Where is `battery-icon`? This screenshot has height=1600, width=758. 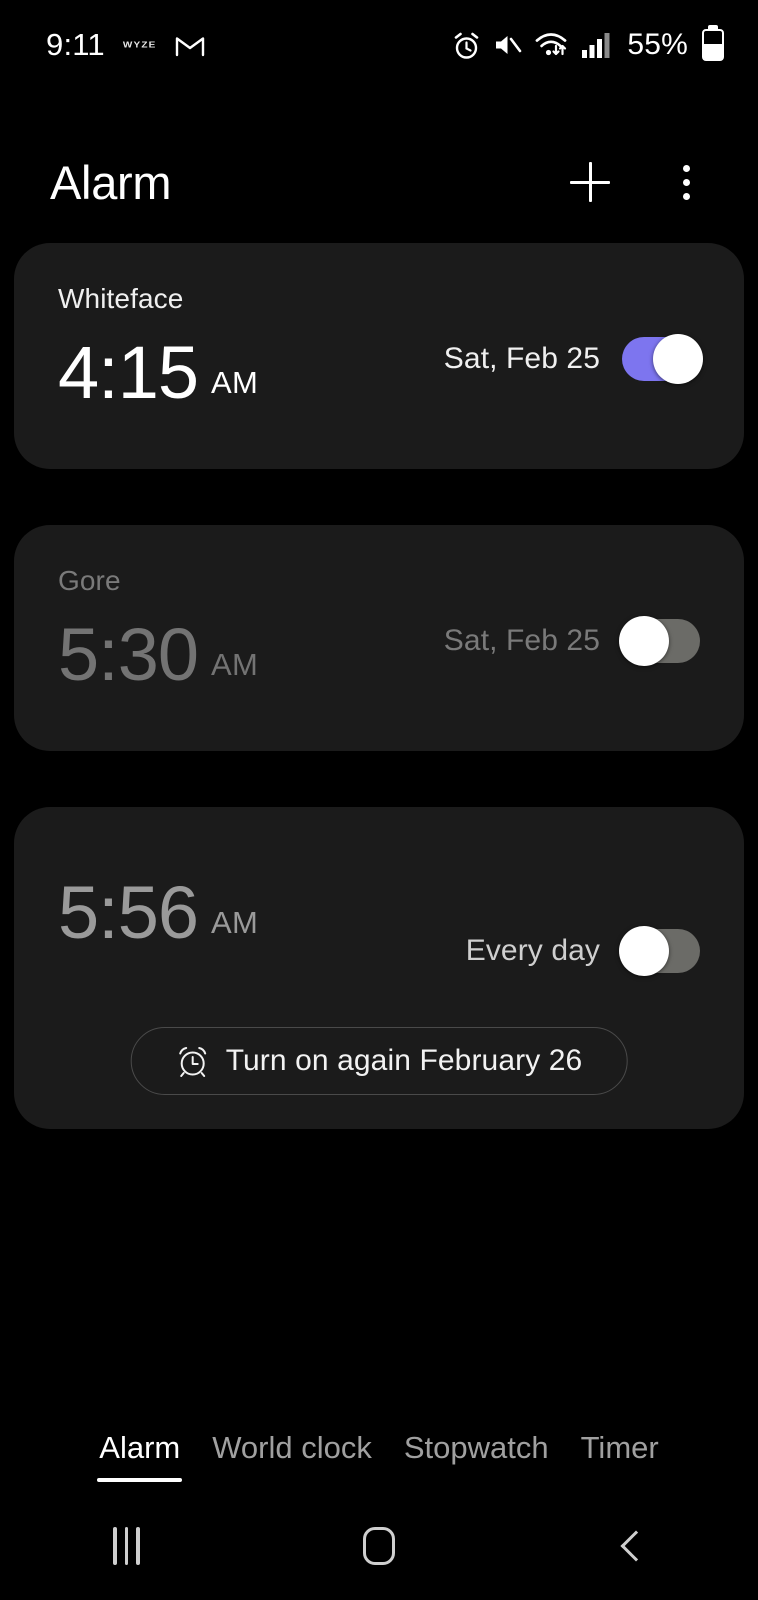 battery-icon is located at coordinates (713, 45).